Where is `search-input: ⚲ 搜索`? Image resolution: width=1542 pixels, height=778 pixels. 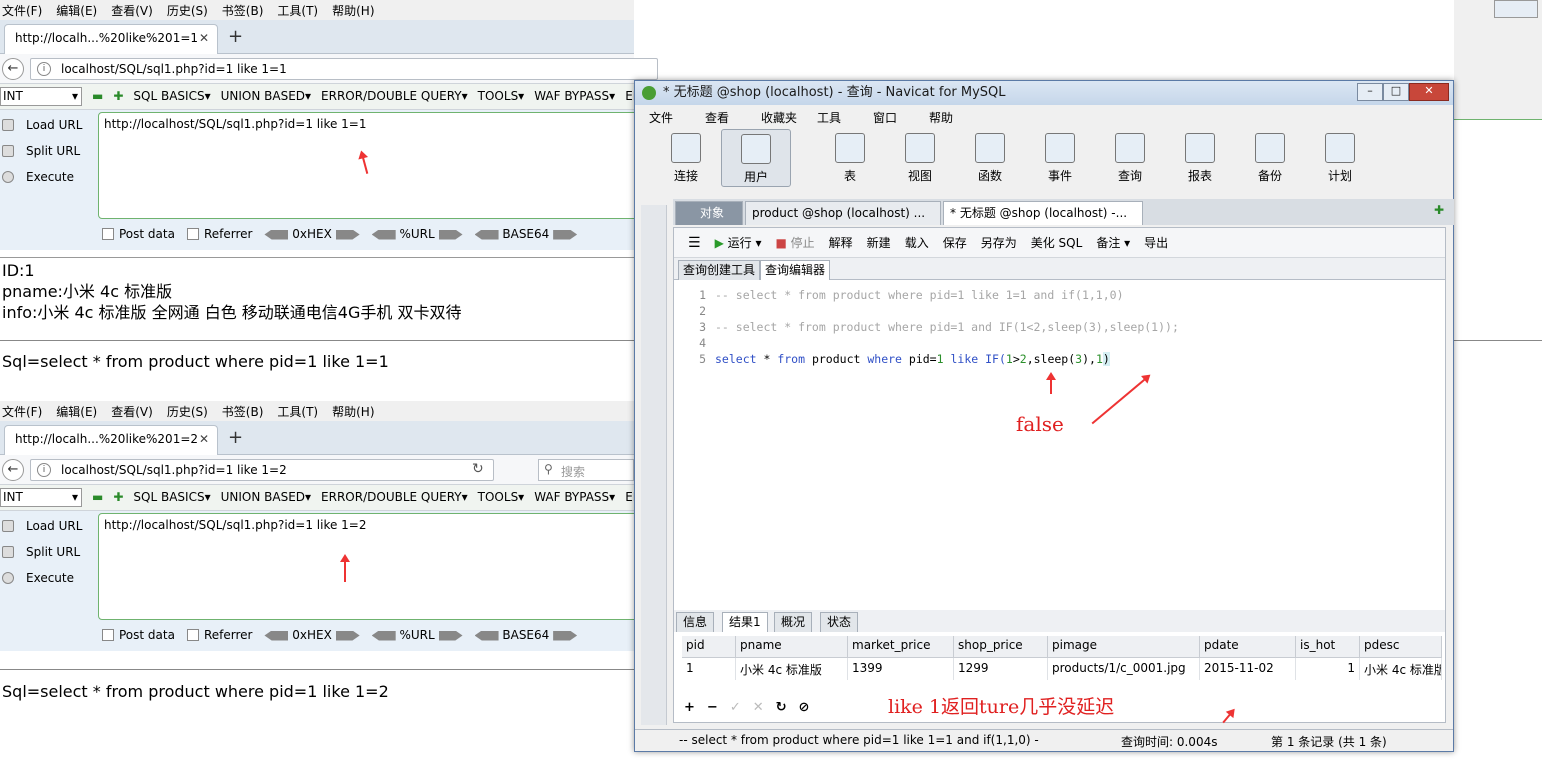
search-input: ⚲ 搜索 is located at coordinates (586, 470).